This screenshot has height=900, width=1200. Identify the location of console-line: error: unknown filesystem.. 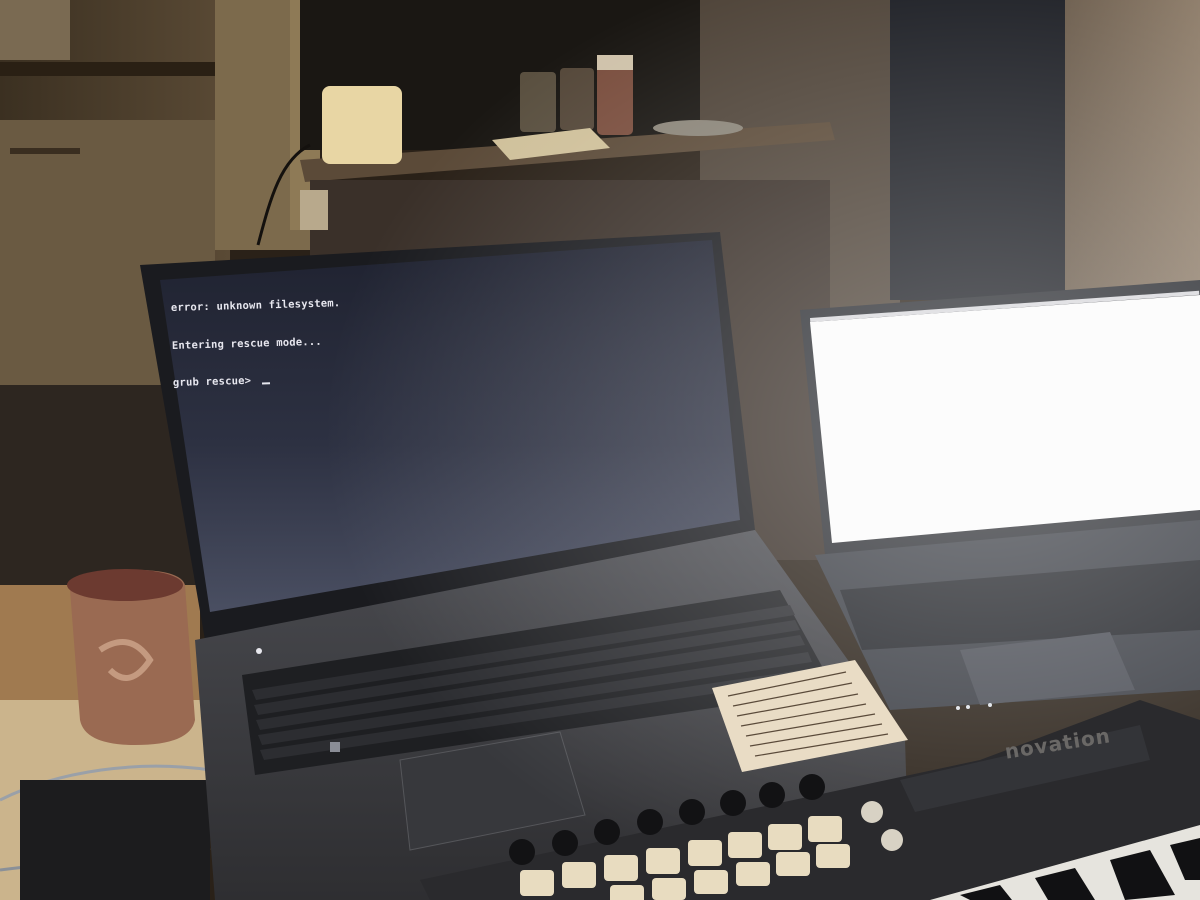
(255, 305).